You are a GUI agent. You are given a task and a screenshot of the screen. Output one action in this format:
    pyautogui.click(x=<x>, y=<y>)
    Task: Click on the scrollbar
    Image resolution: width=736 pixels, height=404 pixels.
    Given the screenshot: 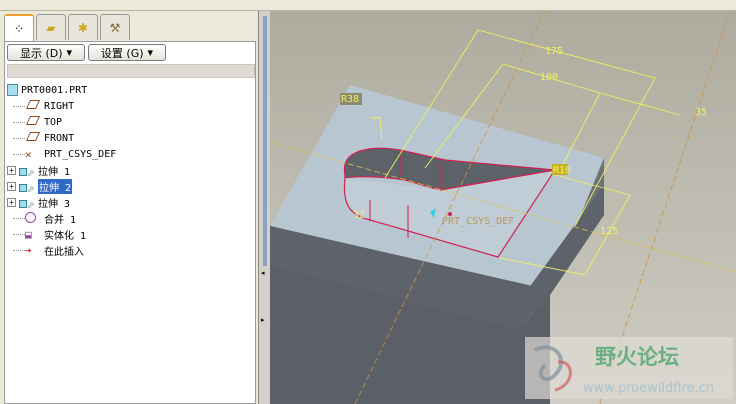 What is the action you would take?
    pyautogui.click(x=265, y=141)
    